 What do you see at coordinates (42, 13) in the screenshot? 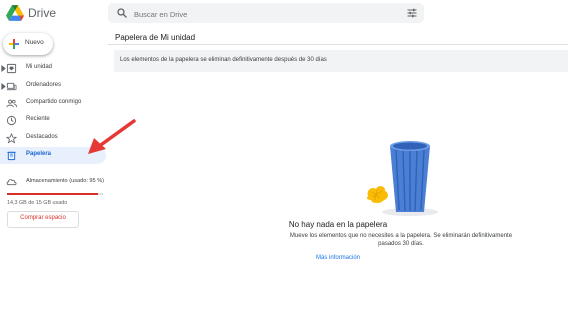
I see `app-name: Drive` at bounding box center [42, 13].